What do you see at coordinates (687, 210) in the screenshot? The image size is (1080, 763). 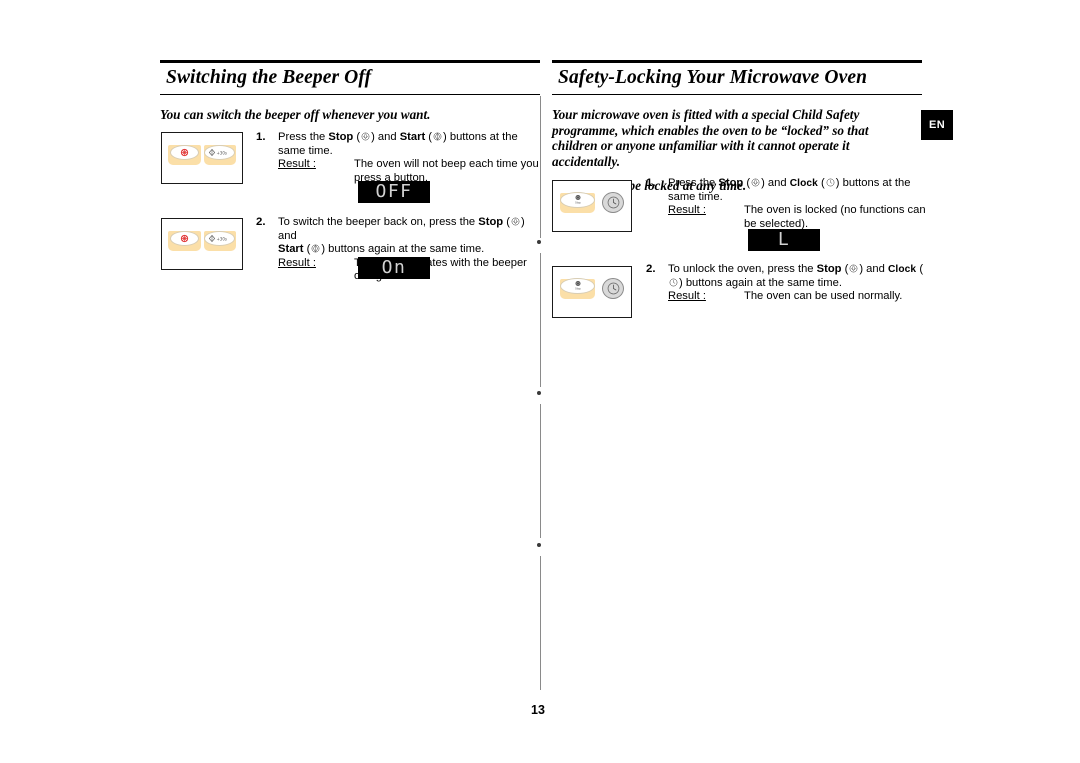 I see `right-step-1-result-label: Result :` at bounding box center [687, 210].